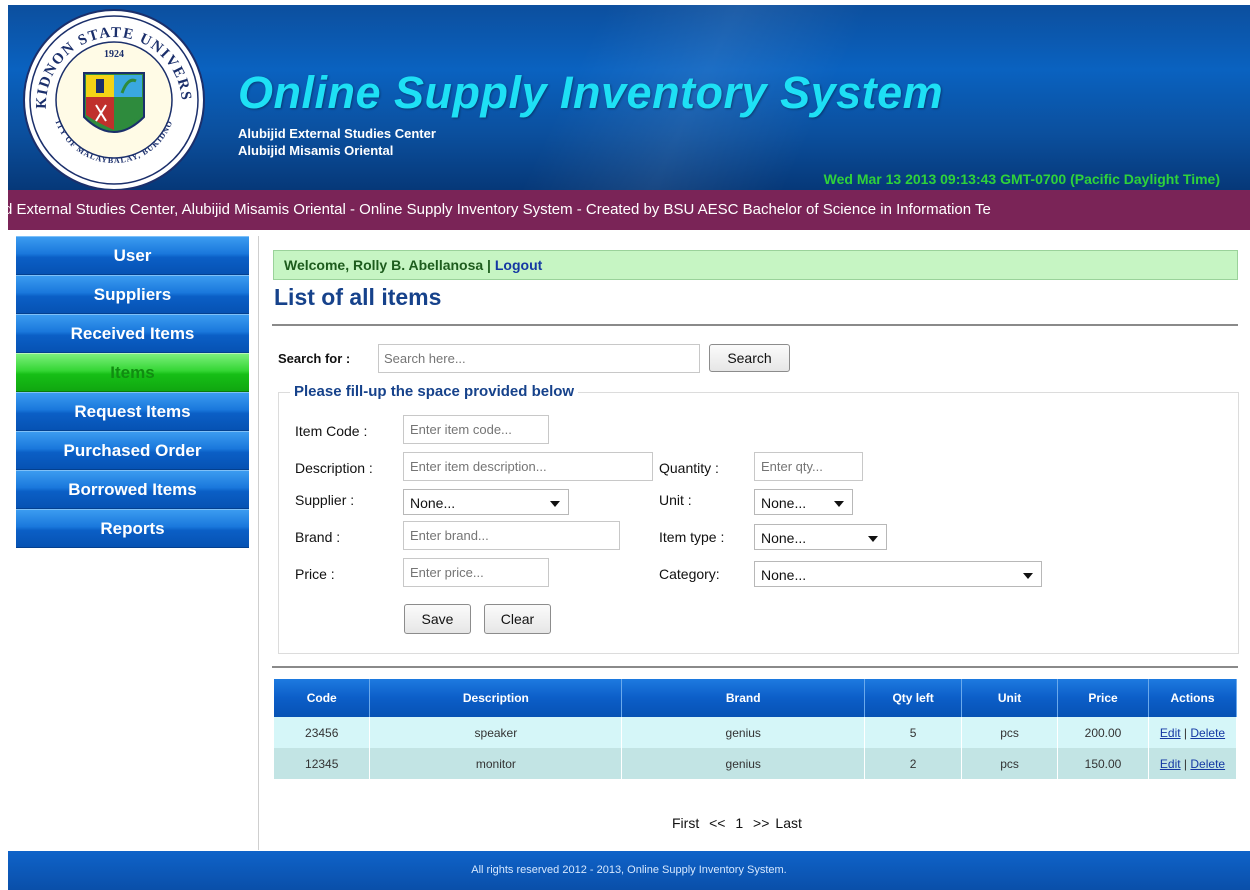  What do you see at coordinates (755, 265) in the screenshot?
I see `welcome-bar: Welcome, Rolly B. Abellanosa | Logout` at bounding box center [755, 265].